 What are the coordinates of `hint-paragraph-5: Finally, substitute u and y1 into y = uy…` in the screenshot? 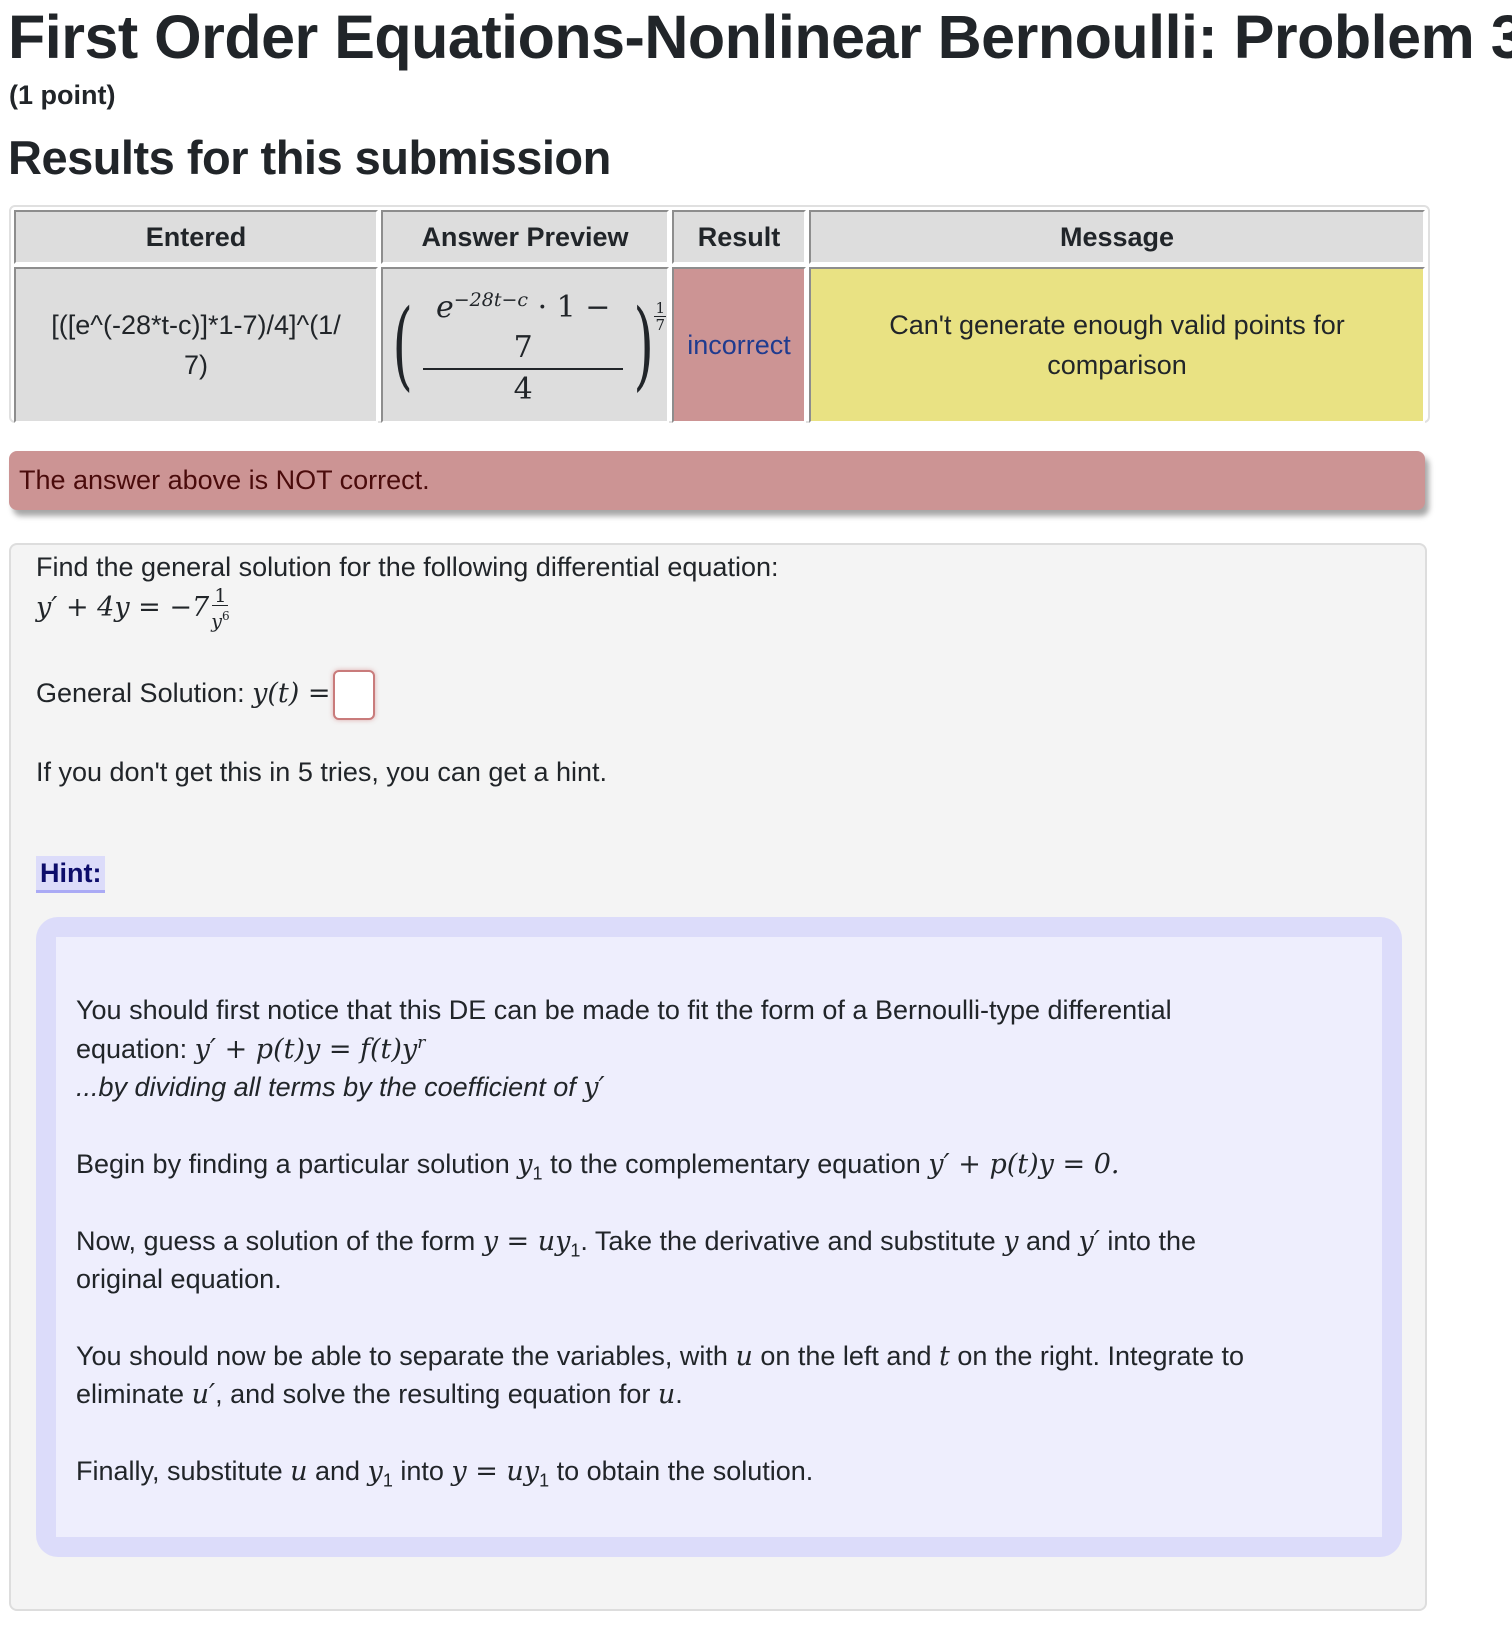 It's located at (445, 1473).